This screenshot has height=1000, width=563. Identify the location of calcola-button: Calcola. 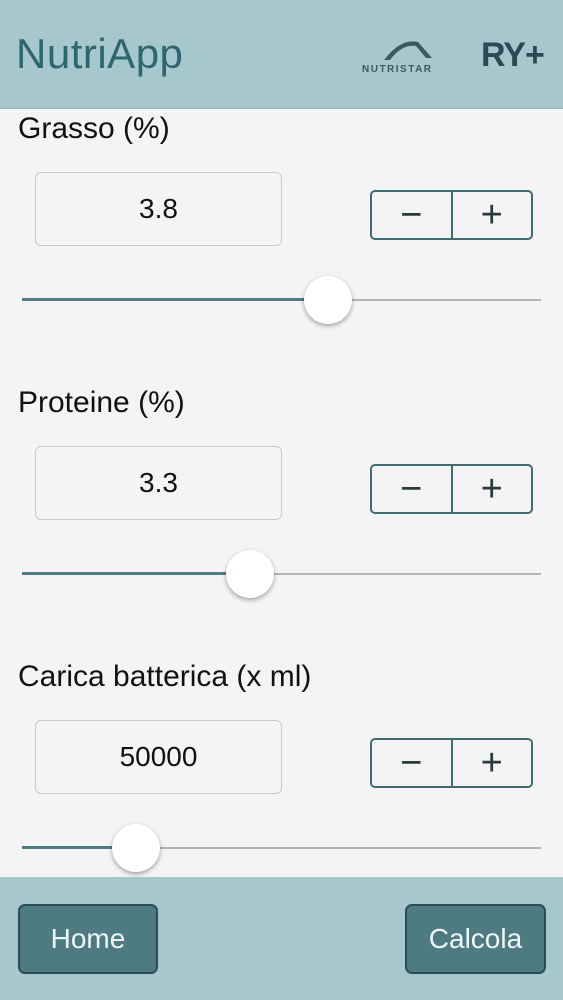
(475, 939).